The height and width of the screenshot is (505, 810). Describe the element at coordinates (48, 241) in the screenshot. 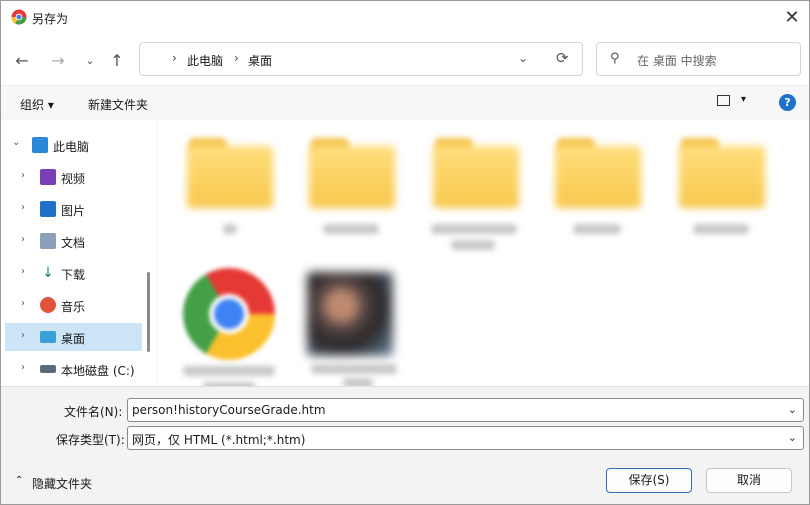

I see `document-icon` at that location.